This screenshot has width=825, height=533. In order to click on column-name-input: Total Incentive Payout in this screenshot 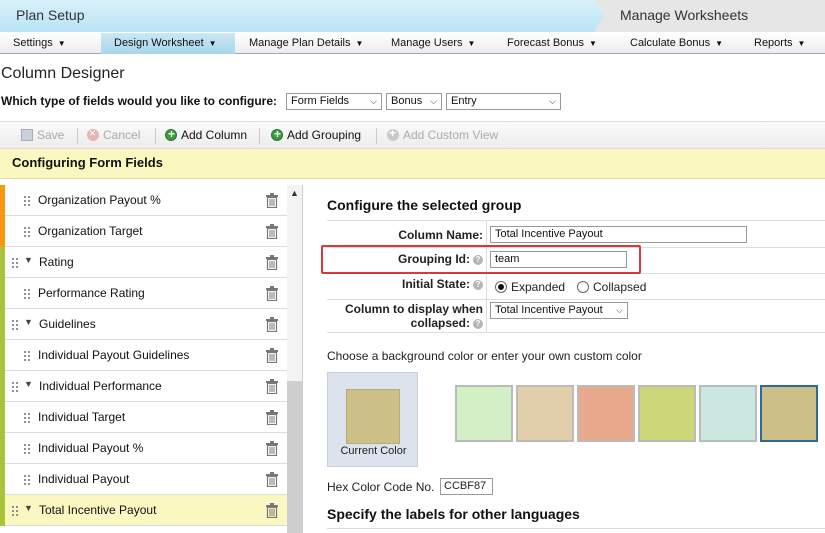, I will do `click(618, 234)`.